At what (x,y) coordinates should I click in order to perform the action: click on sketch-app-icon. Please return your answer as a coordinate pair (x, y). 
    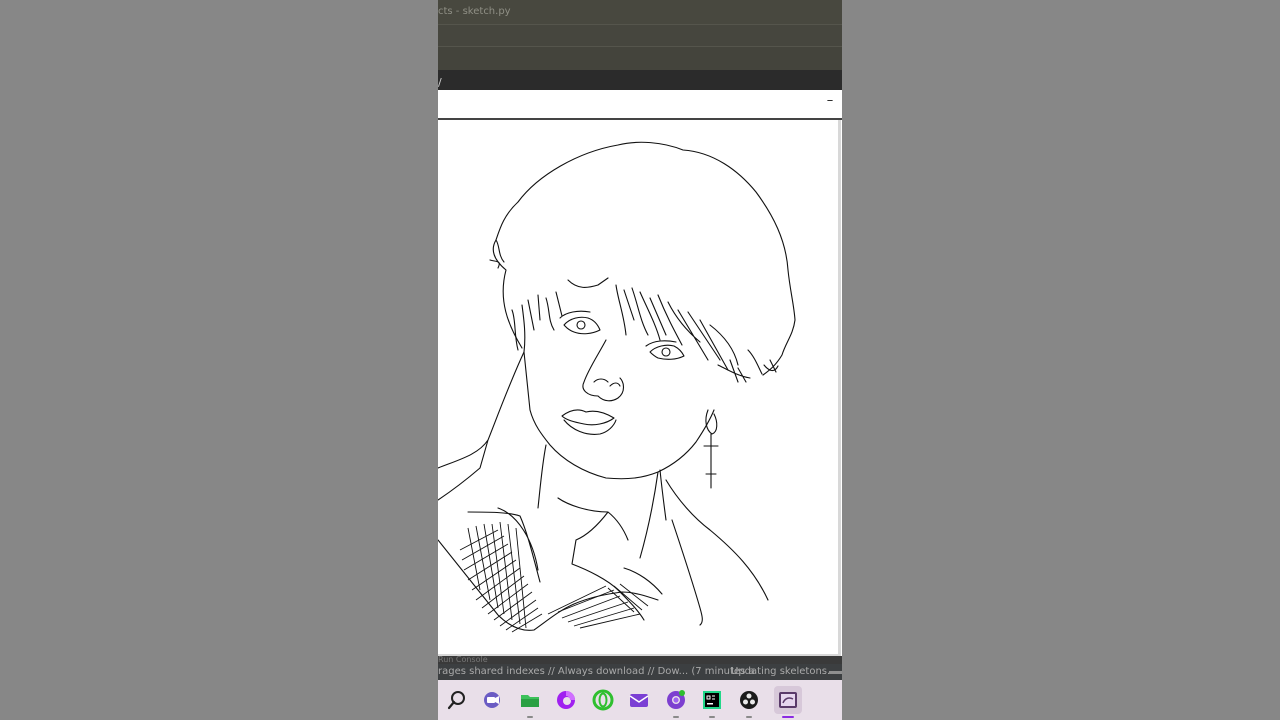
    Looking at the image, I should click on (788, 700).